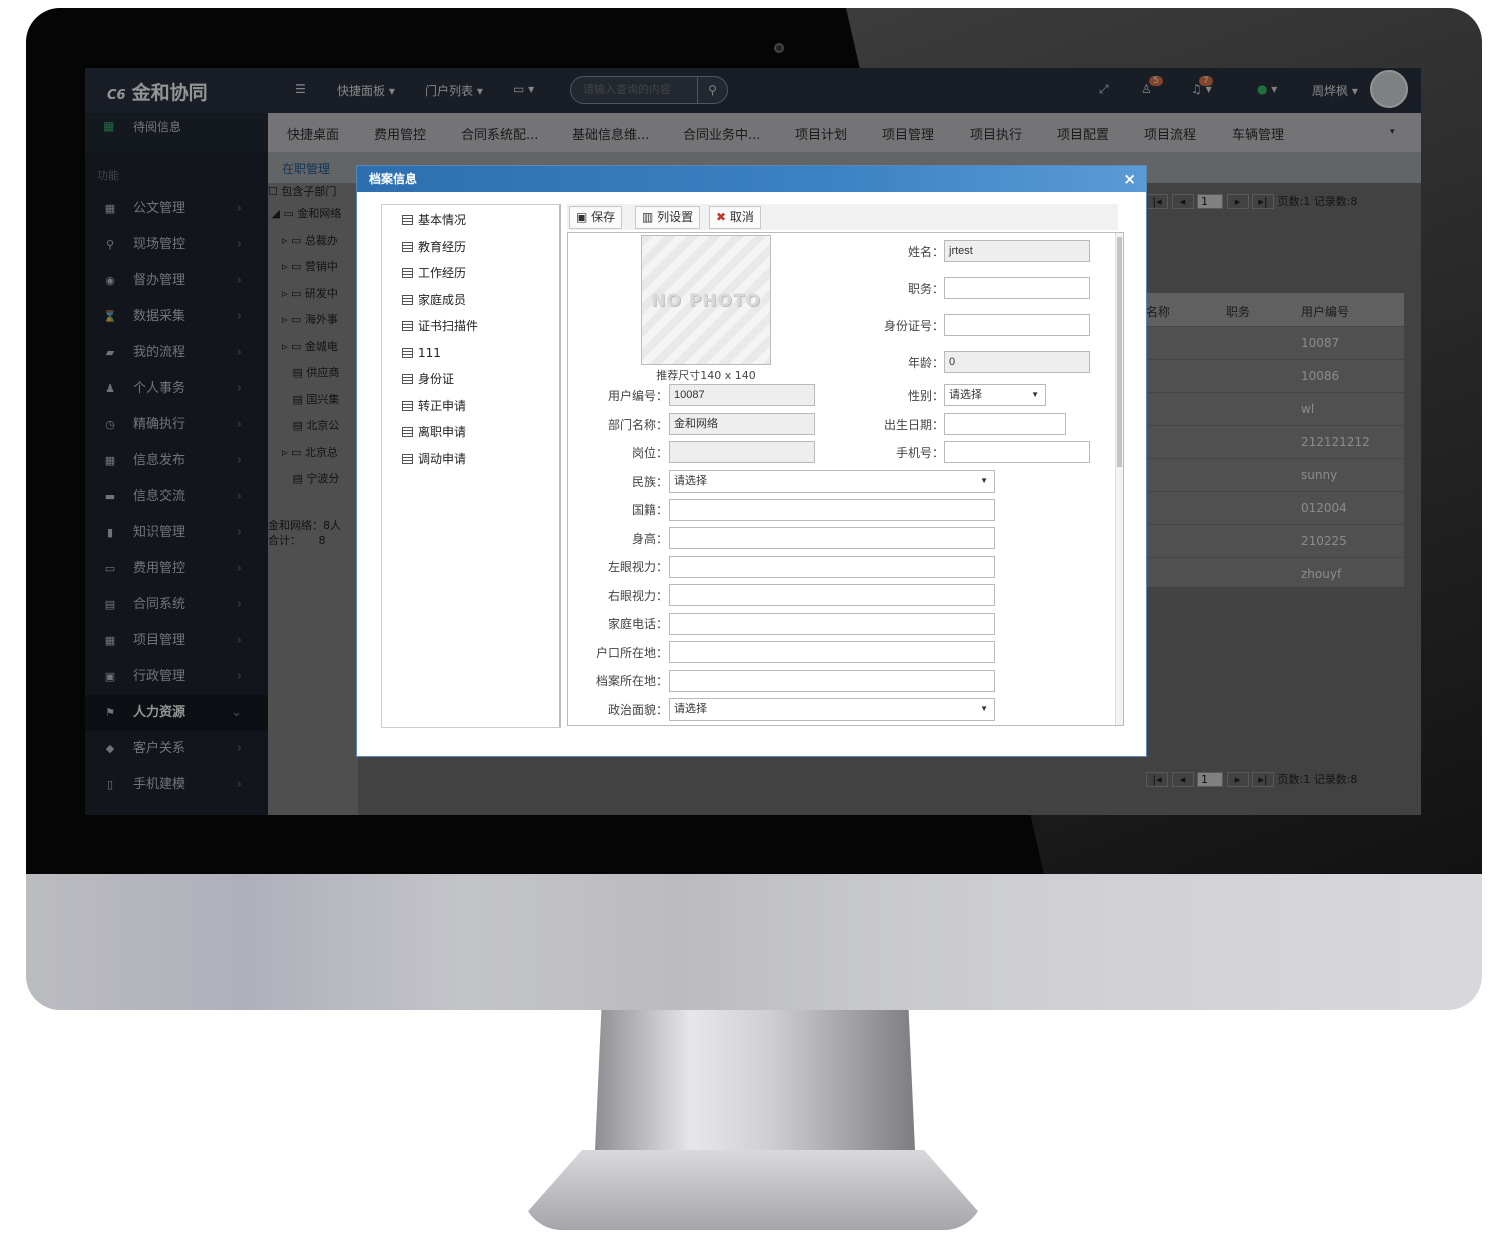 The image size is (1500, 1260). What do you see at coordinates (470, 220) in the screenshot?
I see `archive-section-item: 基本情况` at bounding box center [470, 220].